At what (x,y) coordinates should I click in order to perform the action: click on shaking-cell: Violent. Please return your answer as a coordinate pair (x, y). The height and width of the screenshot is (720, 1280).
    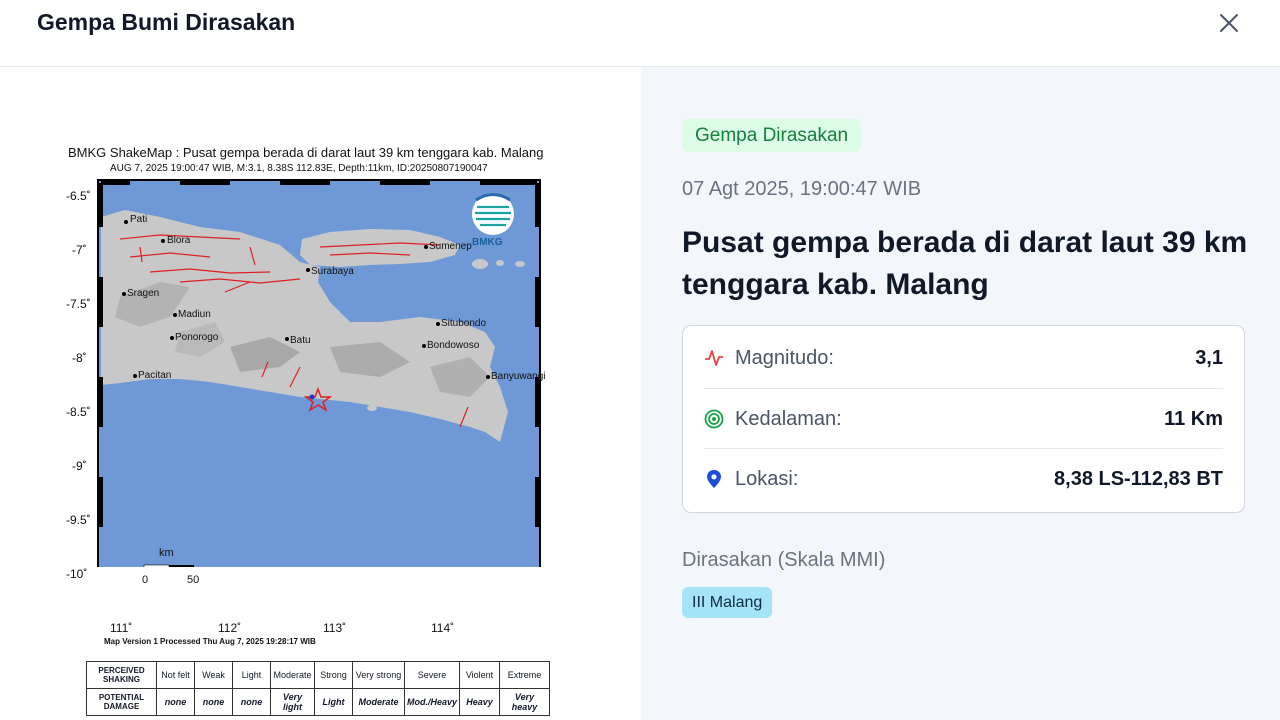
    Looking at the image, I should click on (480, 675).